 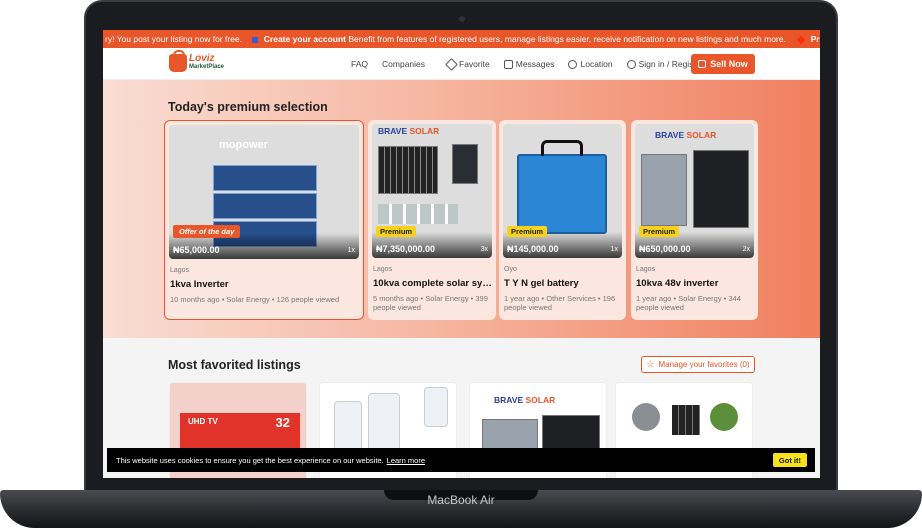 I want to click on listing-image: mopower Offer of the day ₦65,000.00 1x, so click(x=264, y=192).